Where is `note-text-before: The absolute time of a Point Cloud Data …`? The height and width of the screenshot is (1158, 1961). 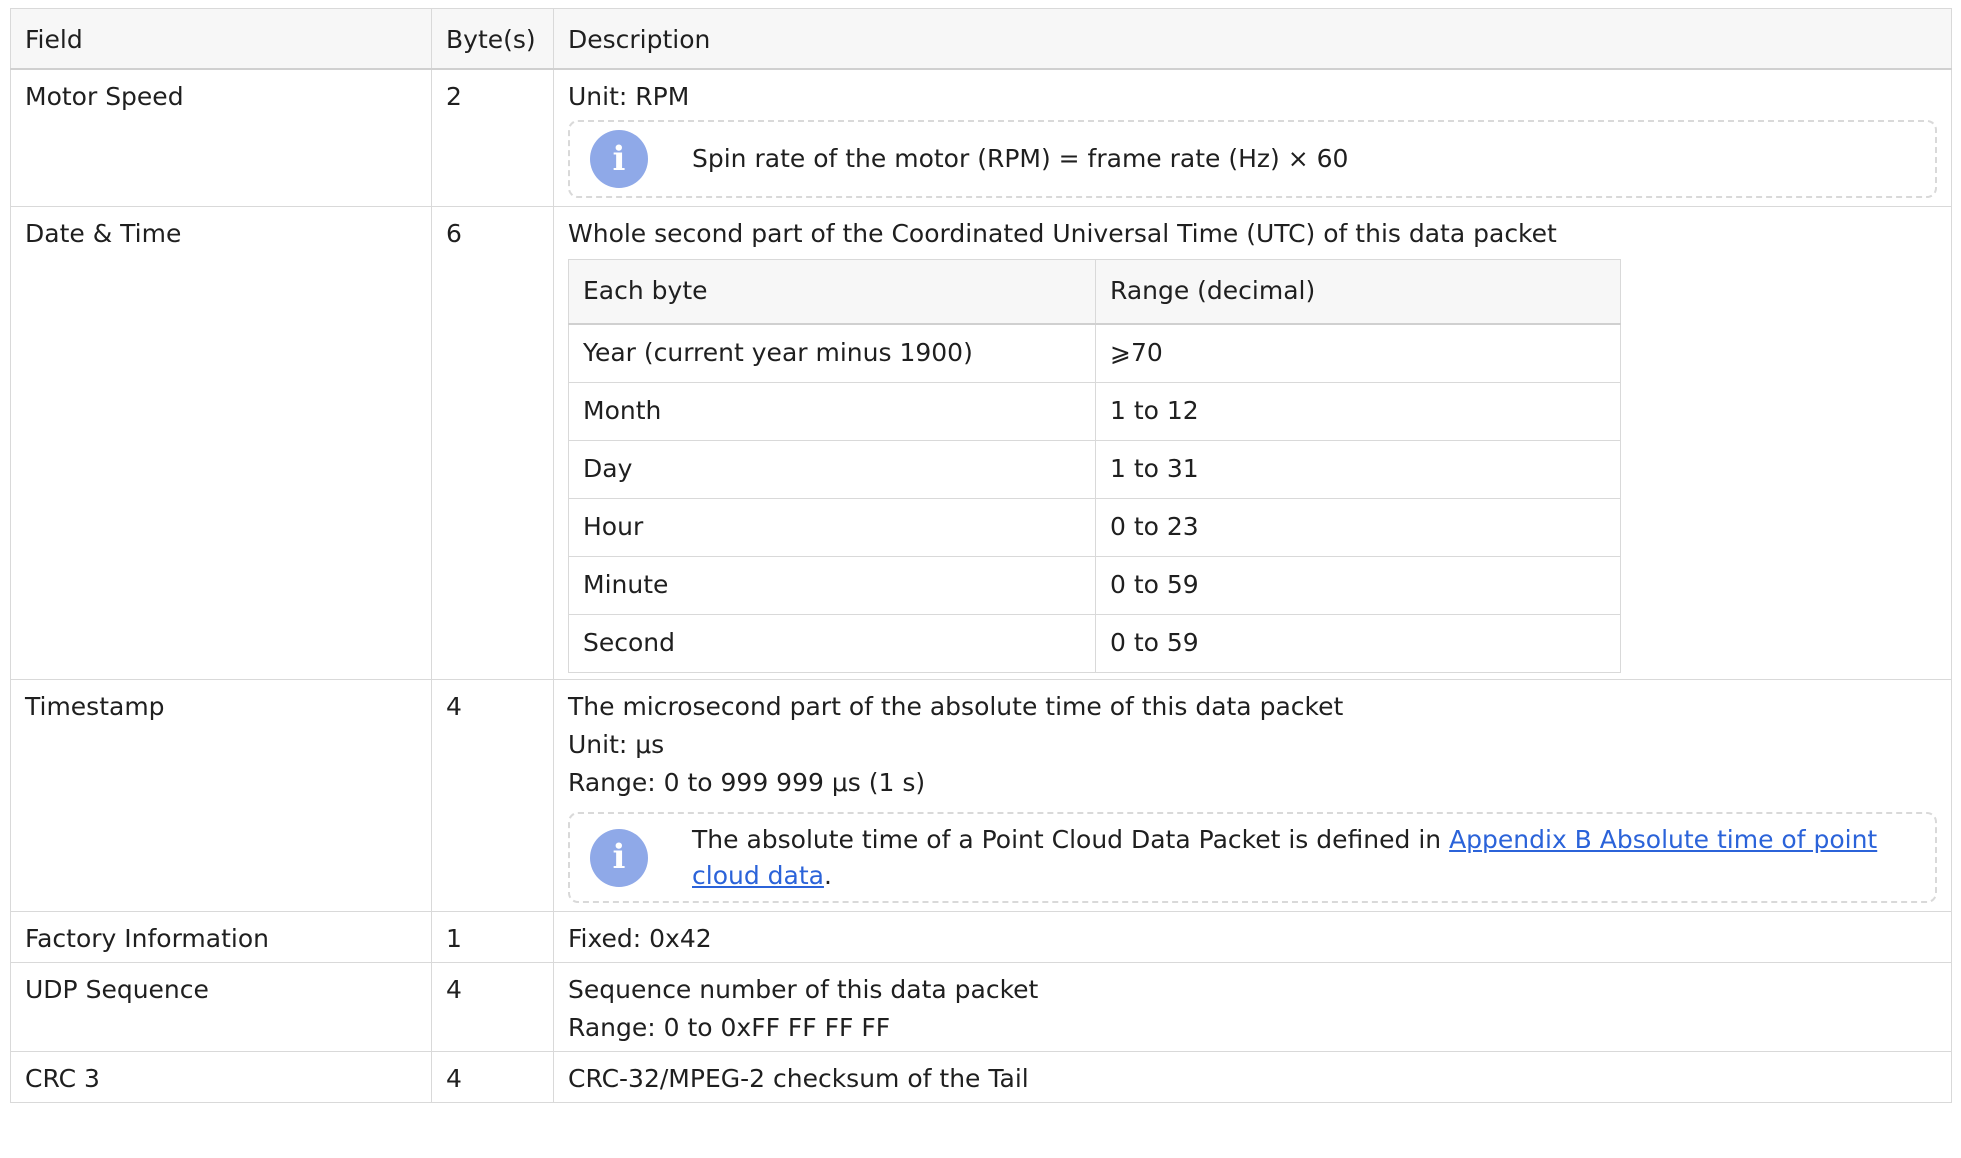
note-text-before: The absolute time of a Point Cloud Data … is located at coordinates (1071, 839).